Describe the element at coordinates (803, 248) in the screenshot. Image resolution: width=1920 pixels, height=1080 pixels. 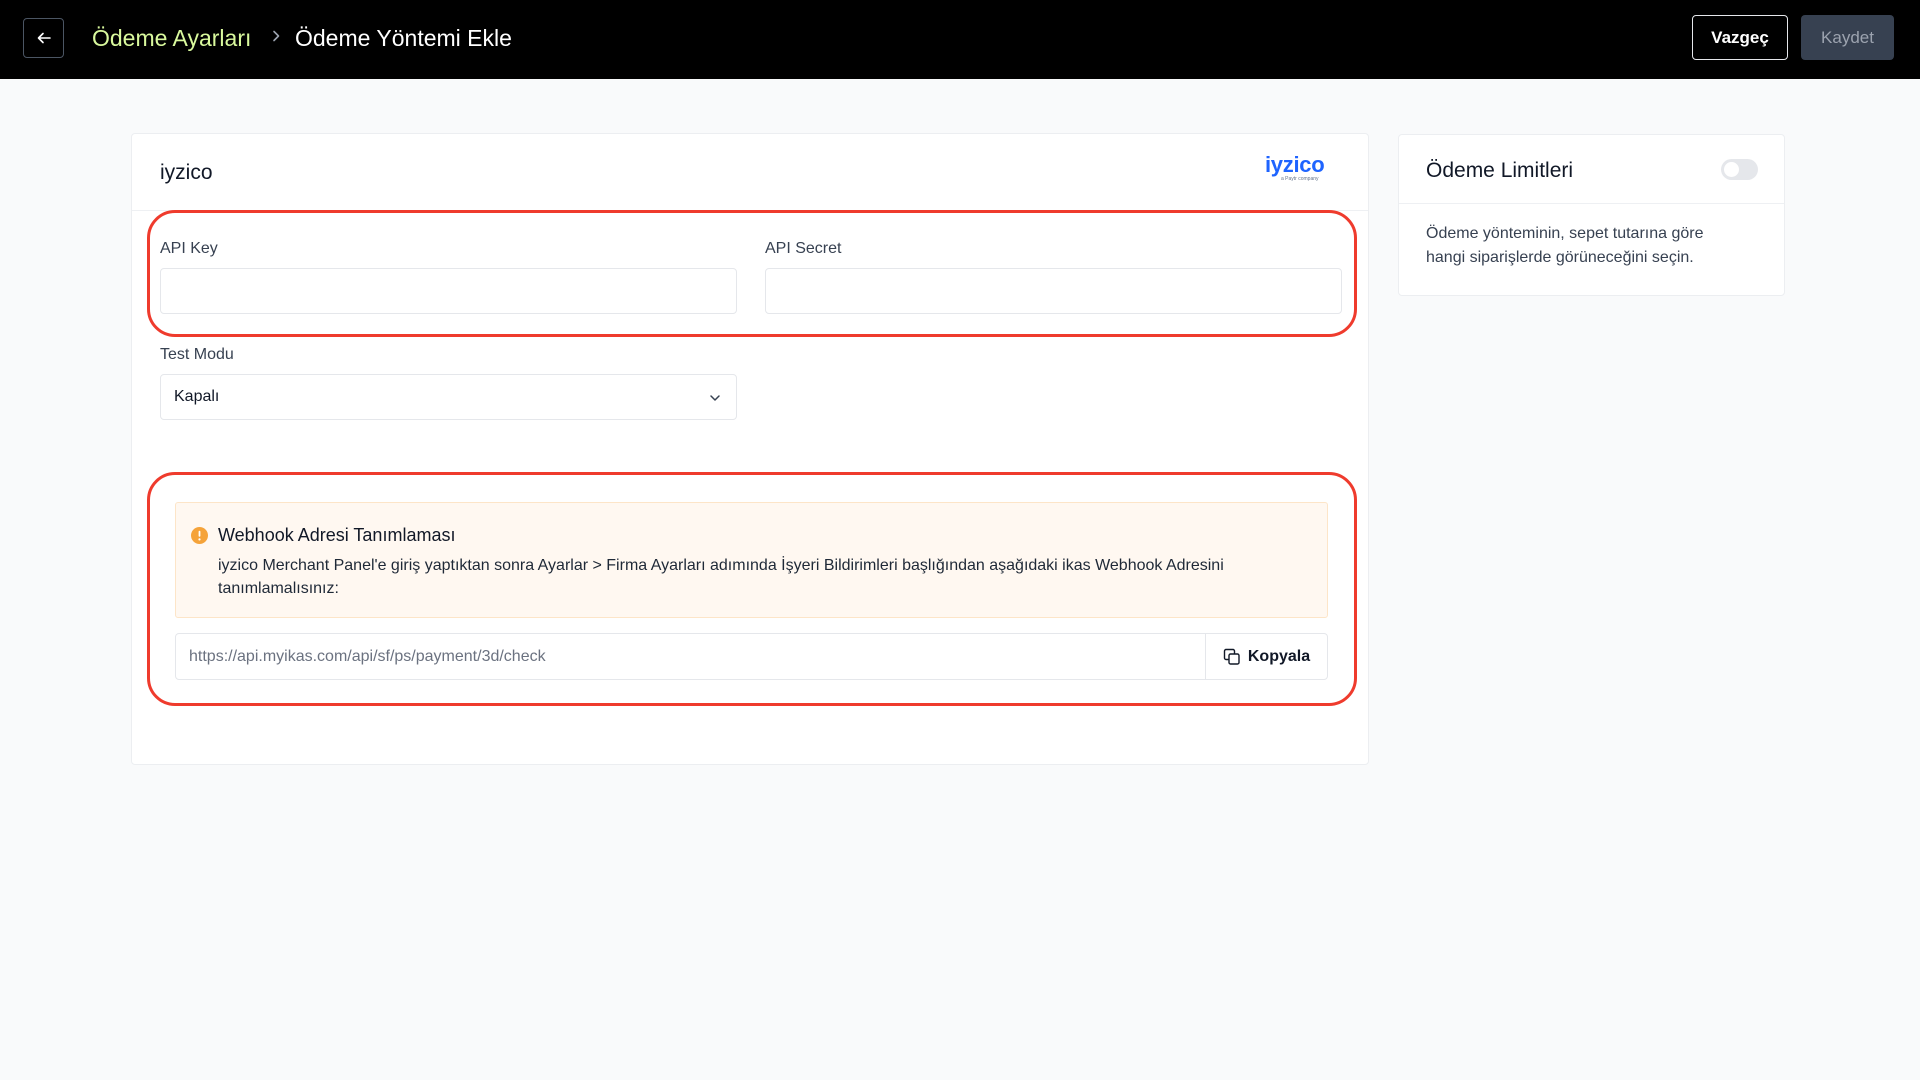
I see `api-secret-label: API Secret` at that location.